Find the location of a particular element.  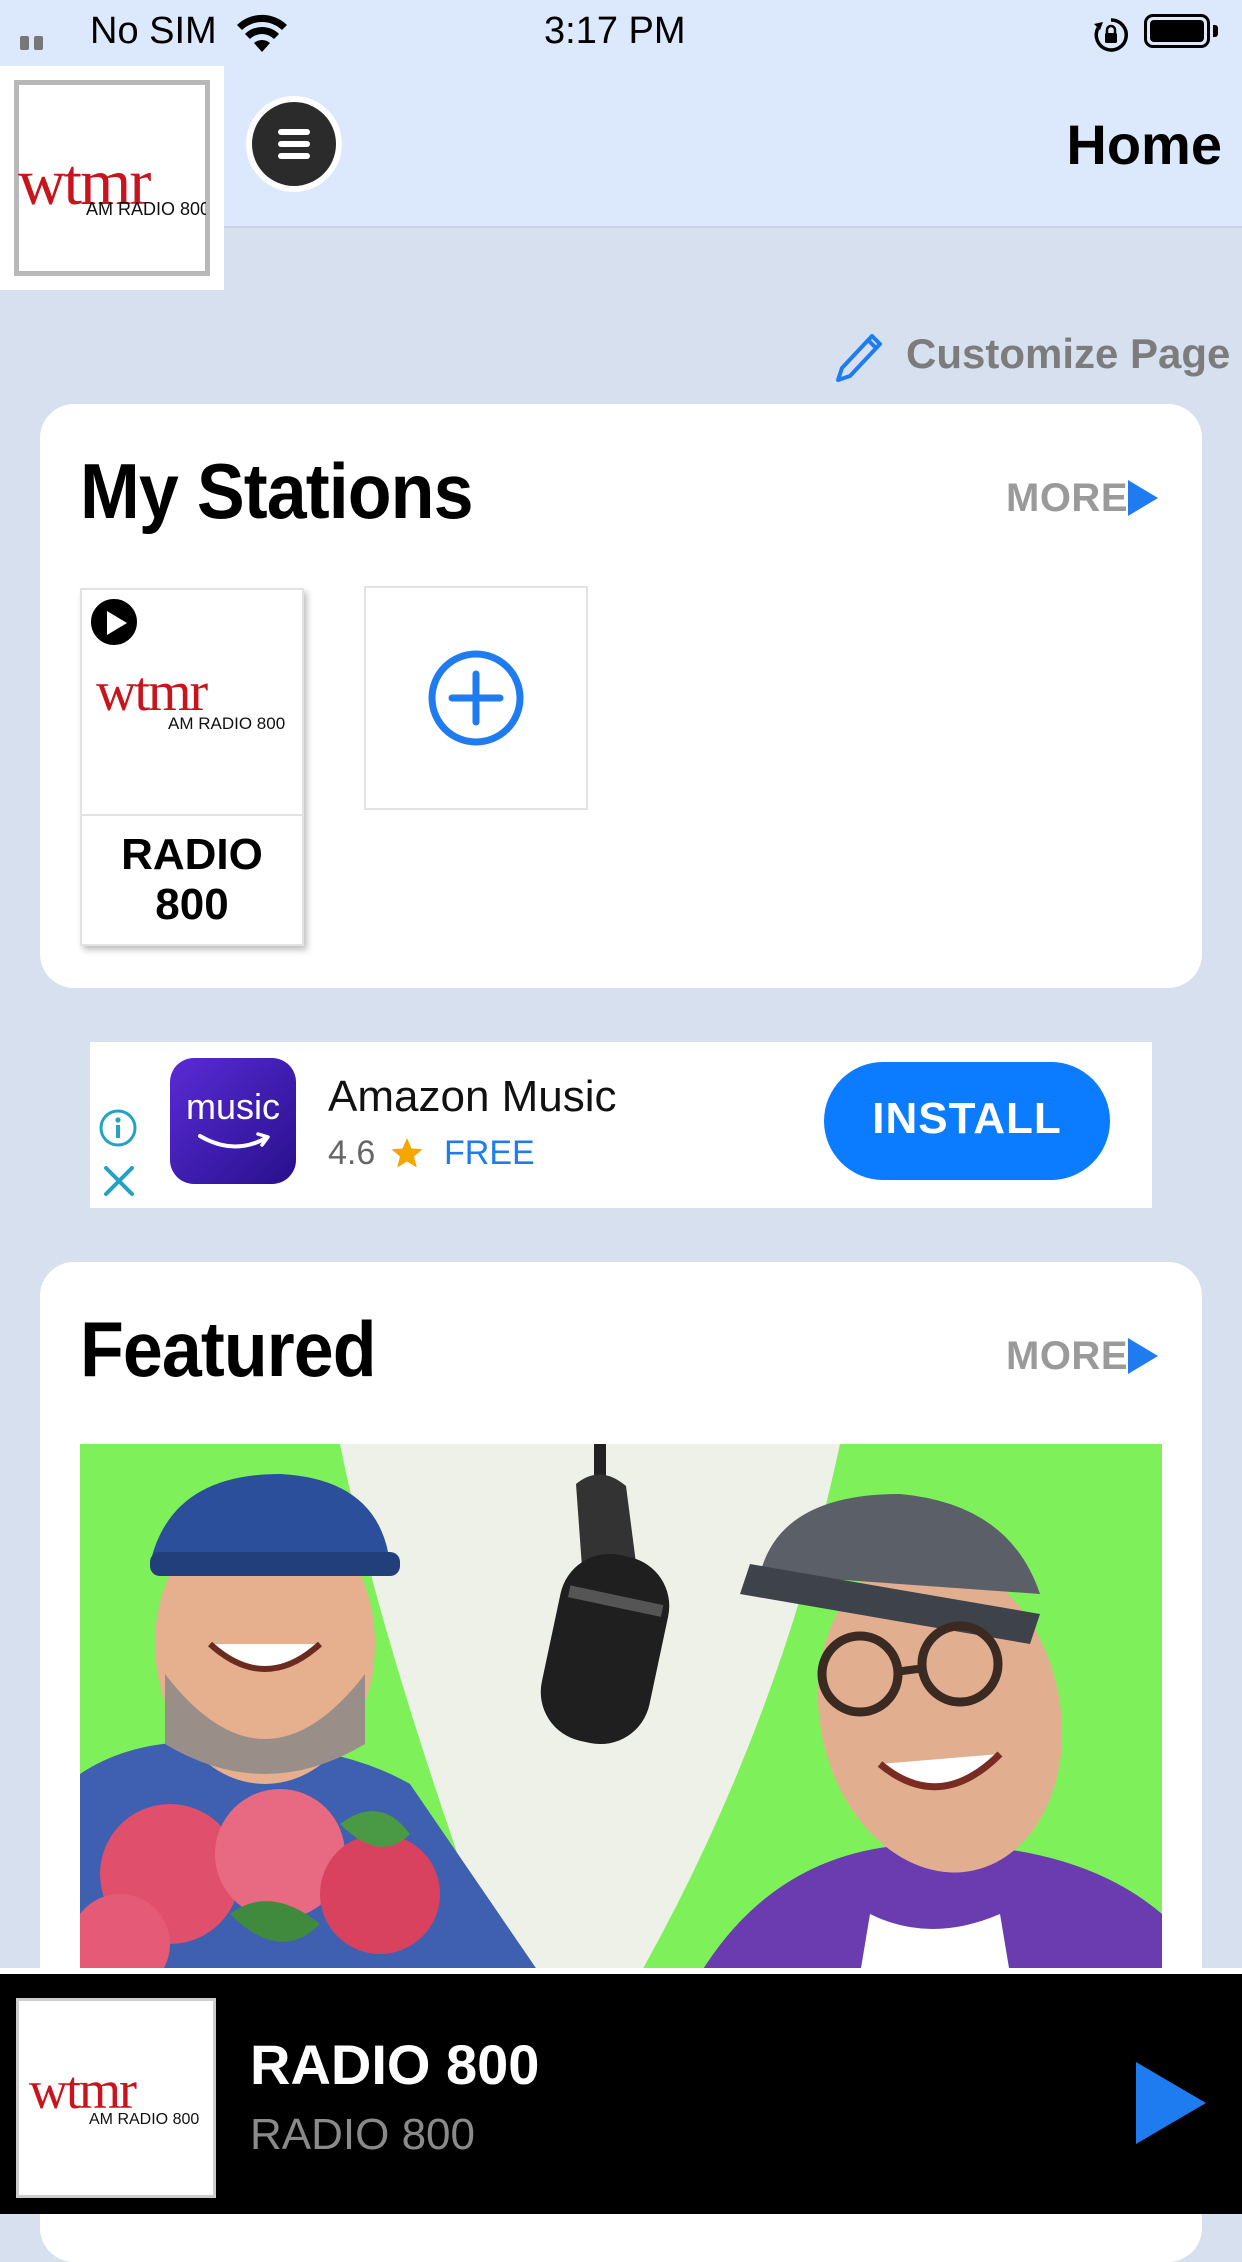

station-tile: wtmr AM RADIO 800 RADIO 800 is located at coordinates (192, 767).